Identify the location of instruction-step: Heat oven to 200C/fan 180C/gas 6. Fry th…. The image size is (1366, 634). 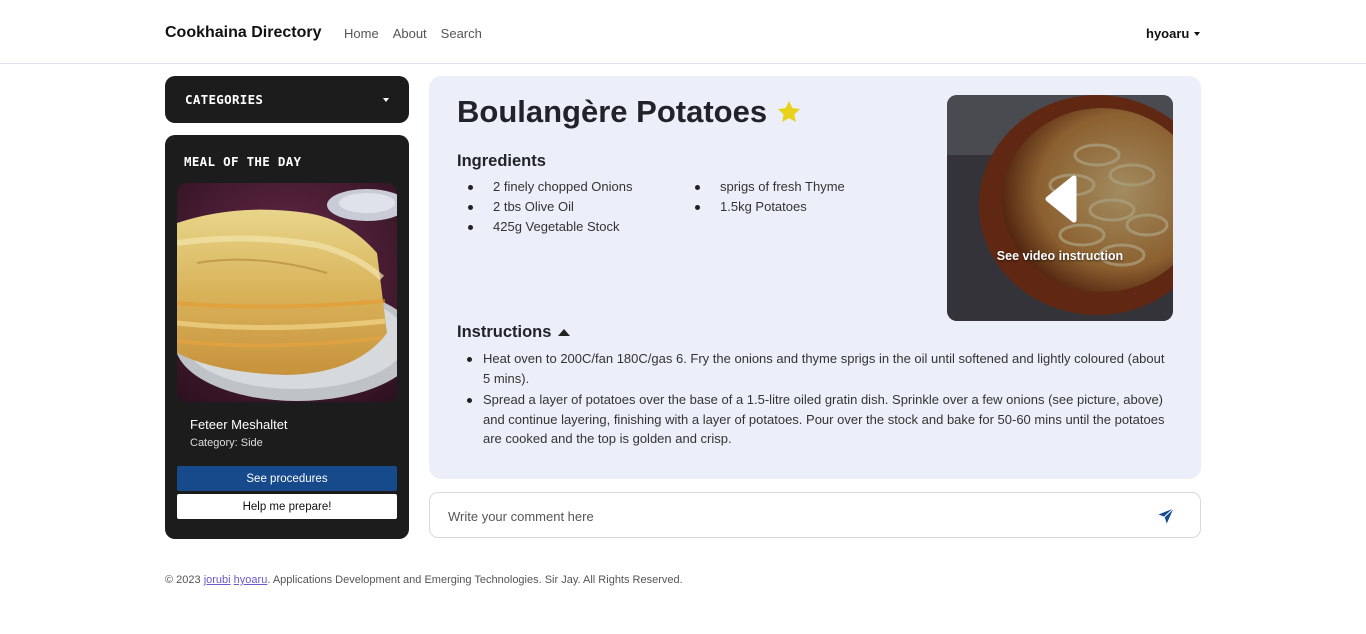
(815, 368).